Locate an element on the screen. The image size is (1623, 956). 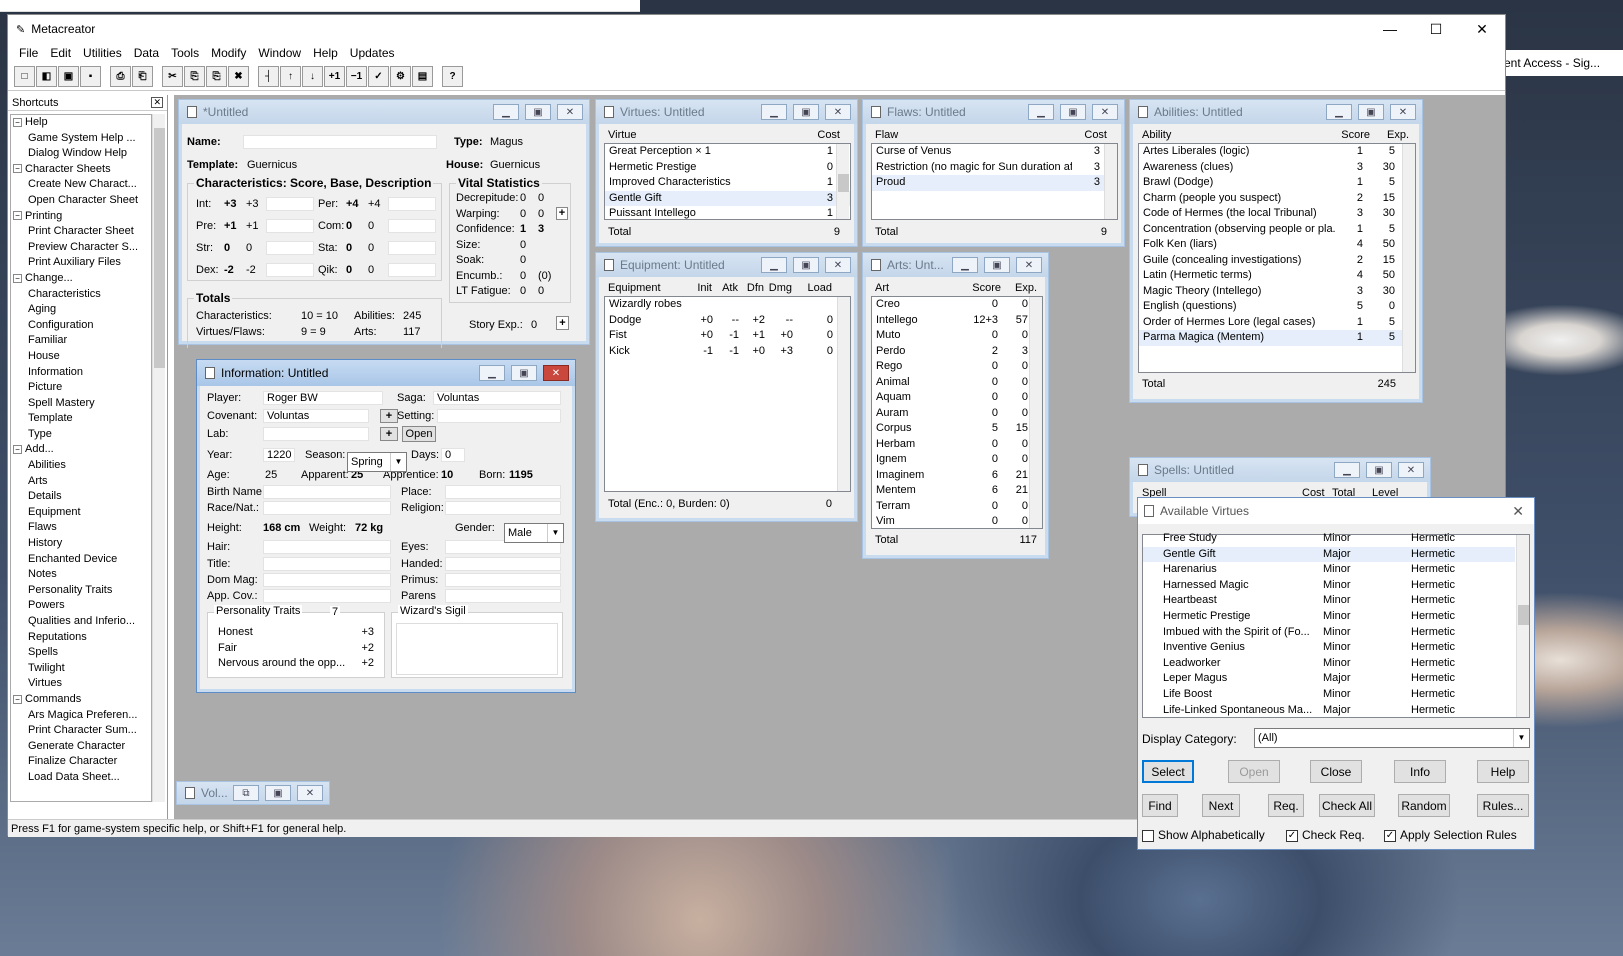
random-button: Random is located at coordinates (1424, 805).